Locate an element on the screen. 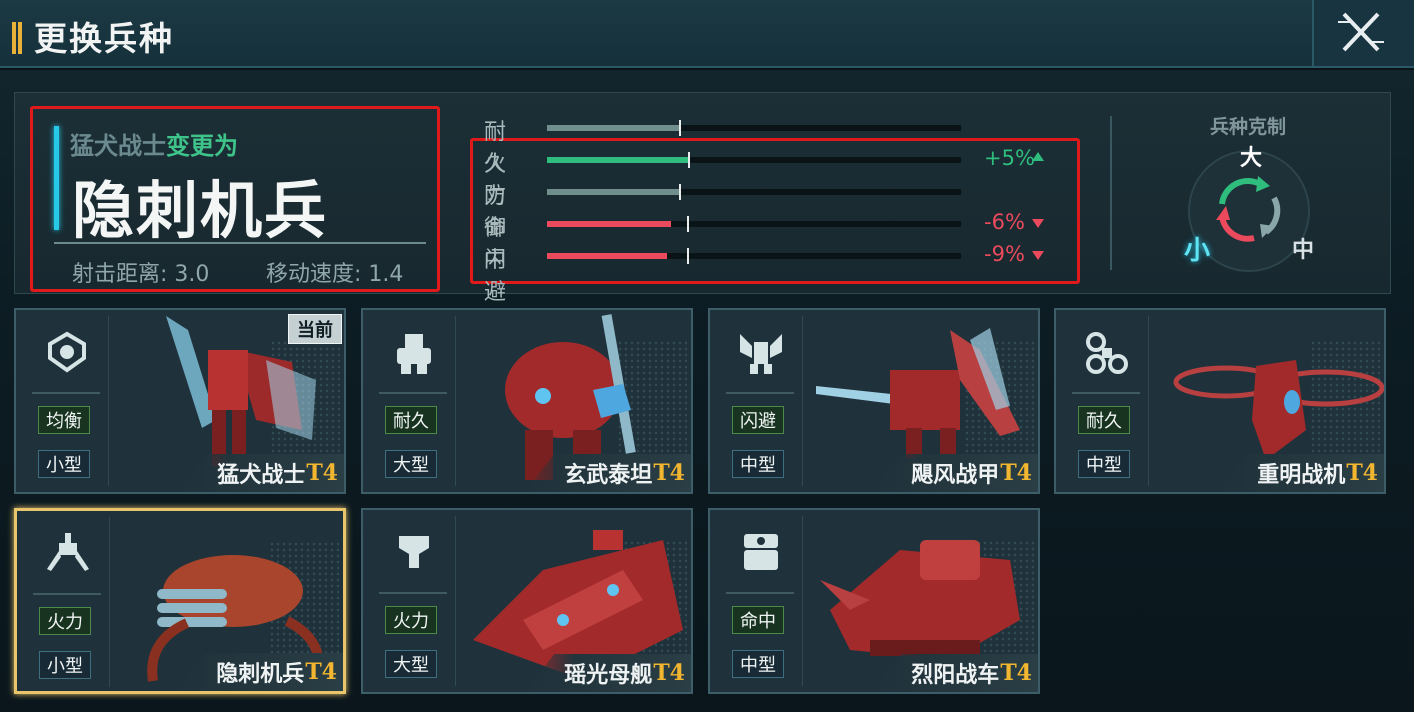  unit-name: 瑶光母舰 is located at coordinates (608, 675).